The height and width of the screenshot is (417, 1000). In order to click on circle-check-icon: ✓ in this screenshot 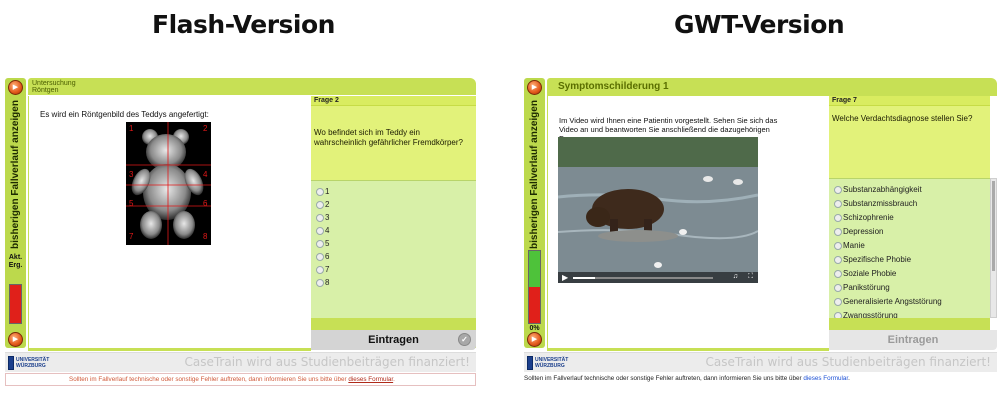, I will do `click(464, 339)`.